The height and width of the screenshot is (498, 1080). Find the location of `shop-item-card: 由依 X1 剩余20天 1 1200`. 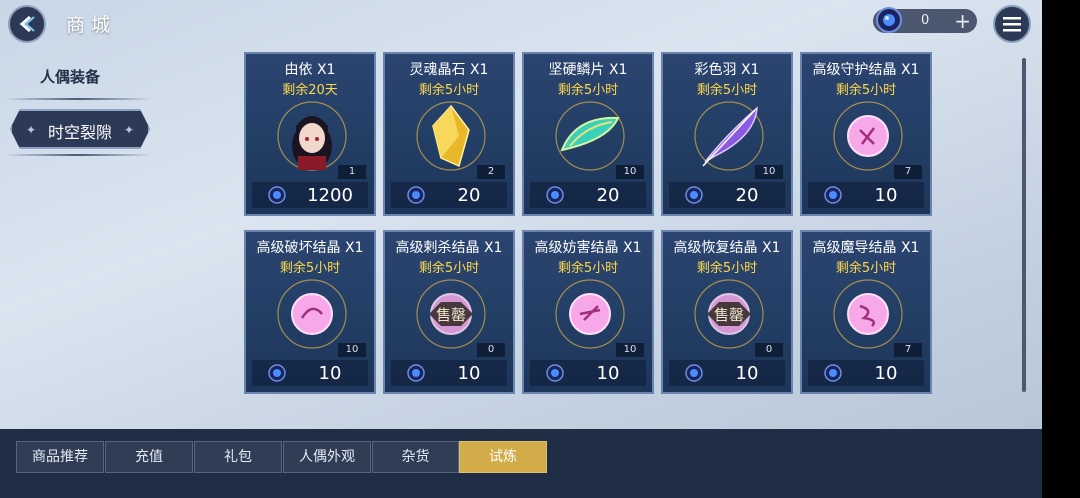

shop-item-card: 由依 X1 剩余20天 1 1200 is located at coordinates (310, 134).